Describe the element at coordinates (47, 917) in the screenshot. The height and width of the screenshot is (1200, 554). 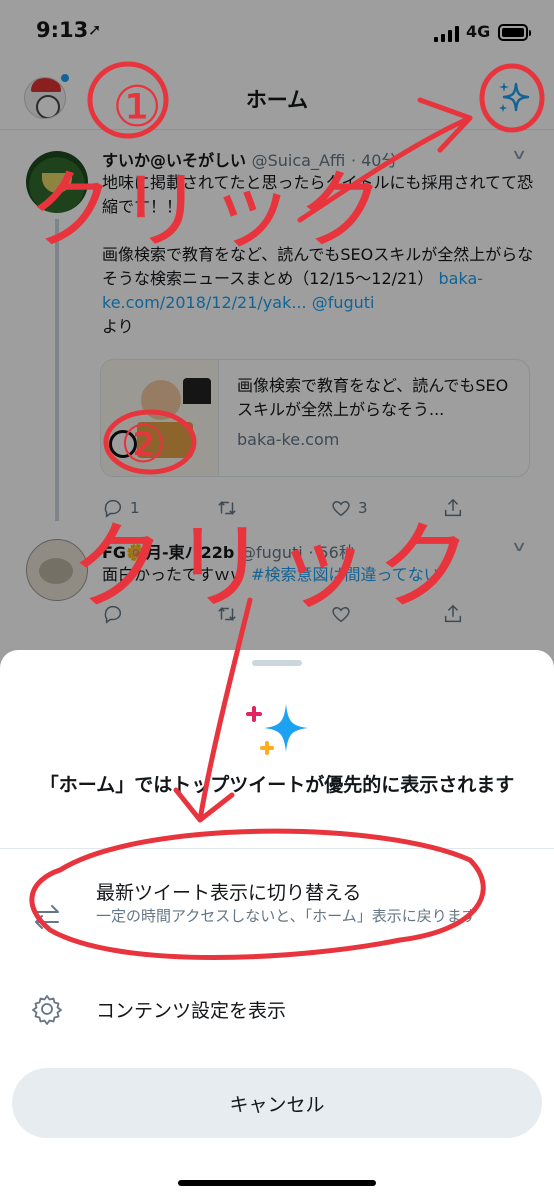
I see `swap-arrows-icon` at that location.